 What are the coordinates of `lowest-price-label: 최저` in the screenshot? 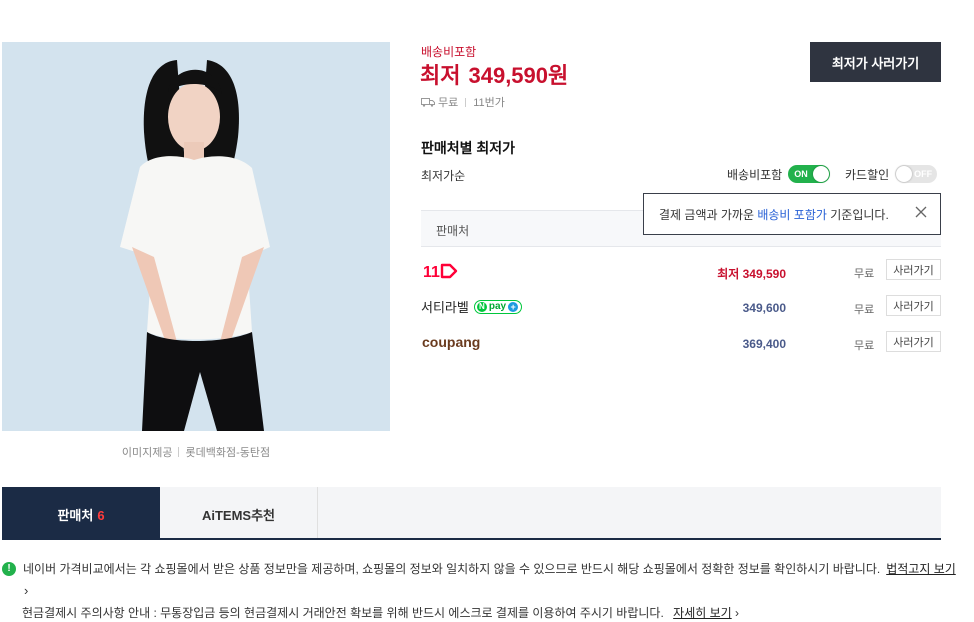 It's located at (440, 75).